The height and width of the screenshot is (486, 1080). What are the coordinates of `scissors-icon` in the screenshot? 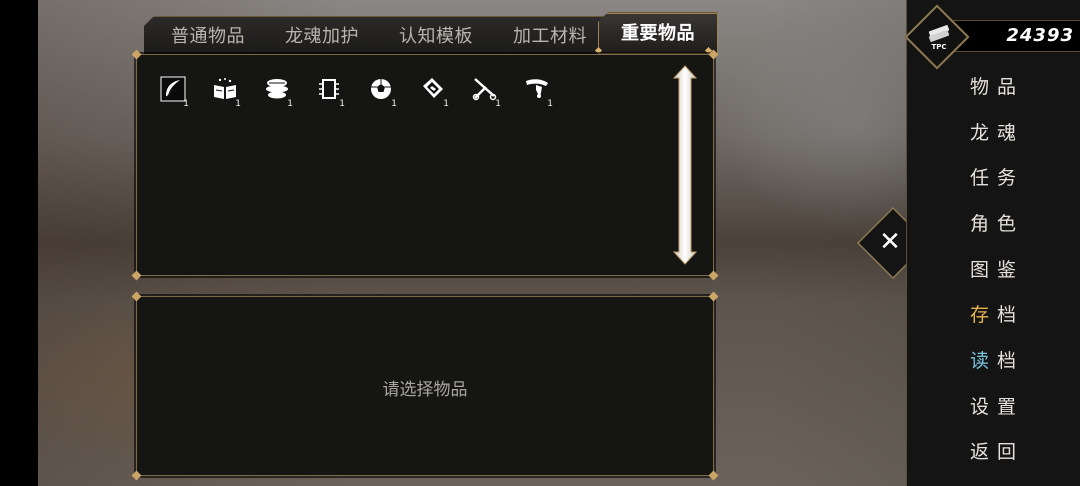 It's located at (484, 89).